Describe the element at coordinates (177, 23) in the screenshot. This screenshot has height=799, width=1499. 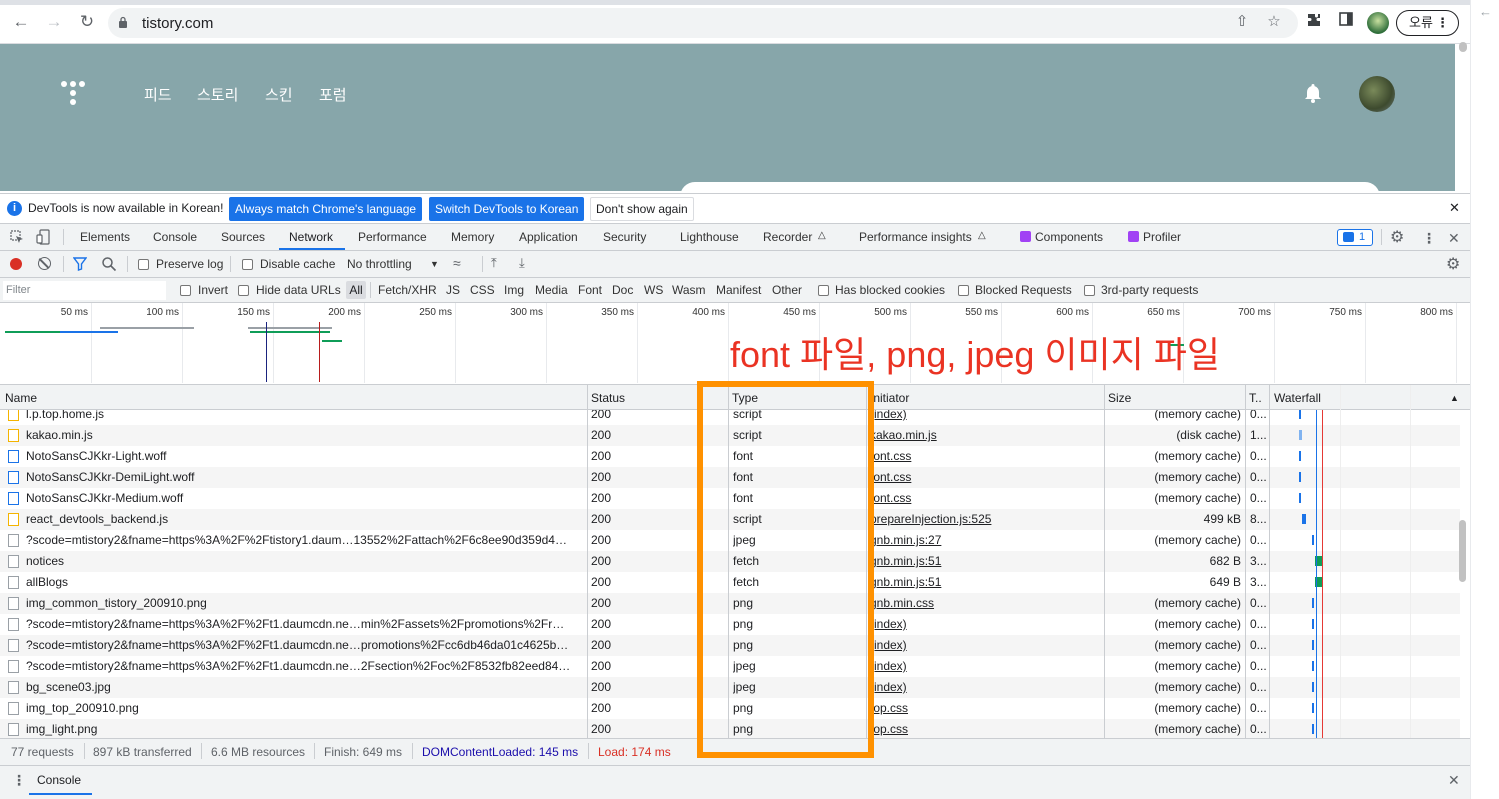
I see `url-text: tistory.com` at that location.